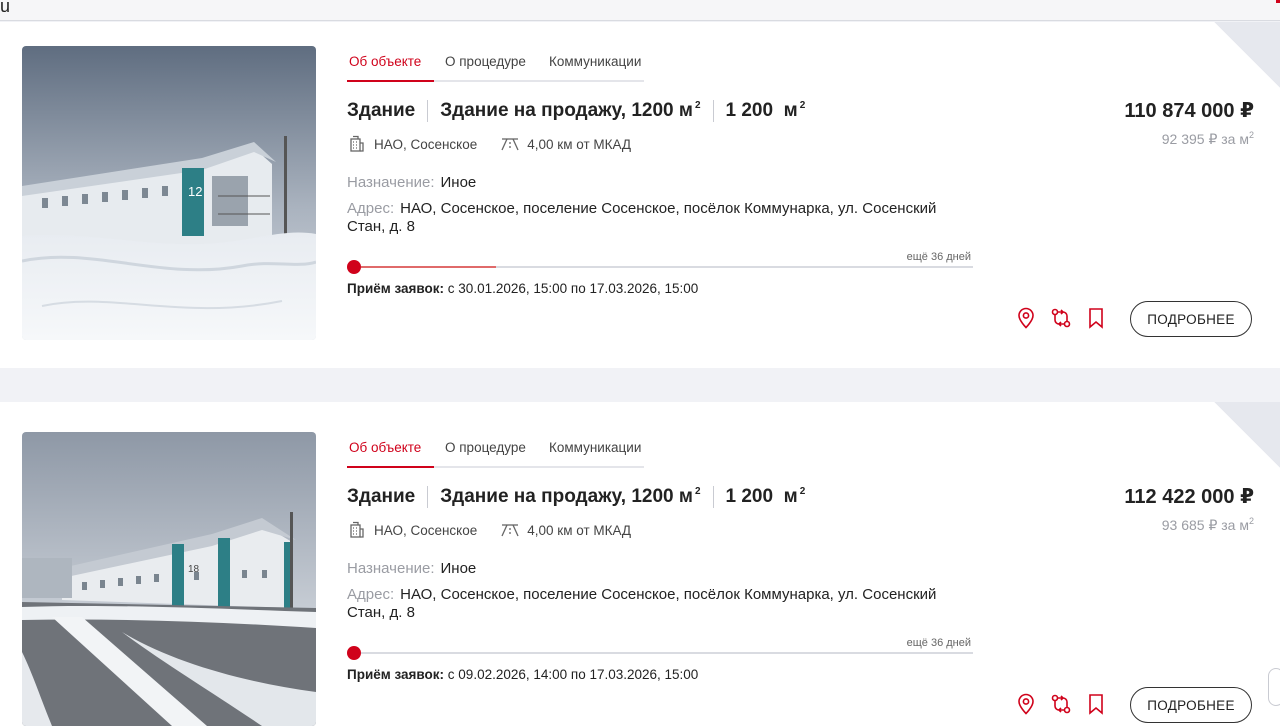  Describe the element at coordinates (1189, 111) in the screenshot. I see `listing-price: 110 874 000 ₽` at that location.